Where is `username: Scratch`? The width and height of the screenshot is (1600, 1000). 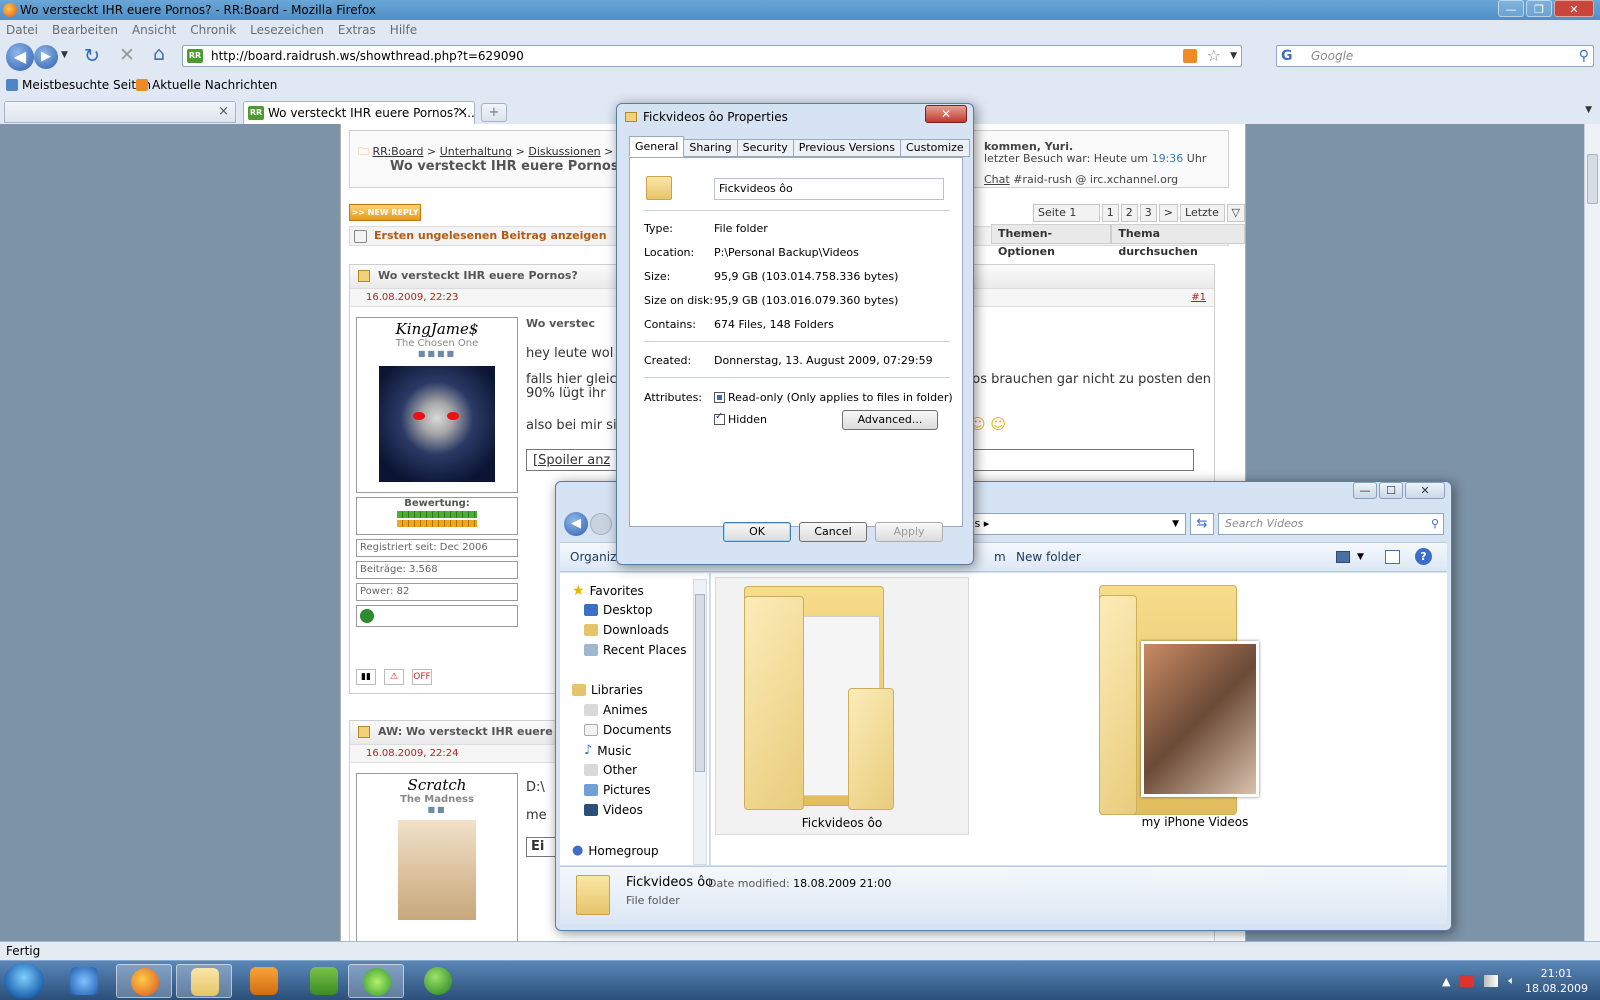
username: Scratch is located at coordinates (437, 784).